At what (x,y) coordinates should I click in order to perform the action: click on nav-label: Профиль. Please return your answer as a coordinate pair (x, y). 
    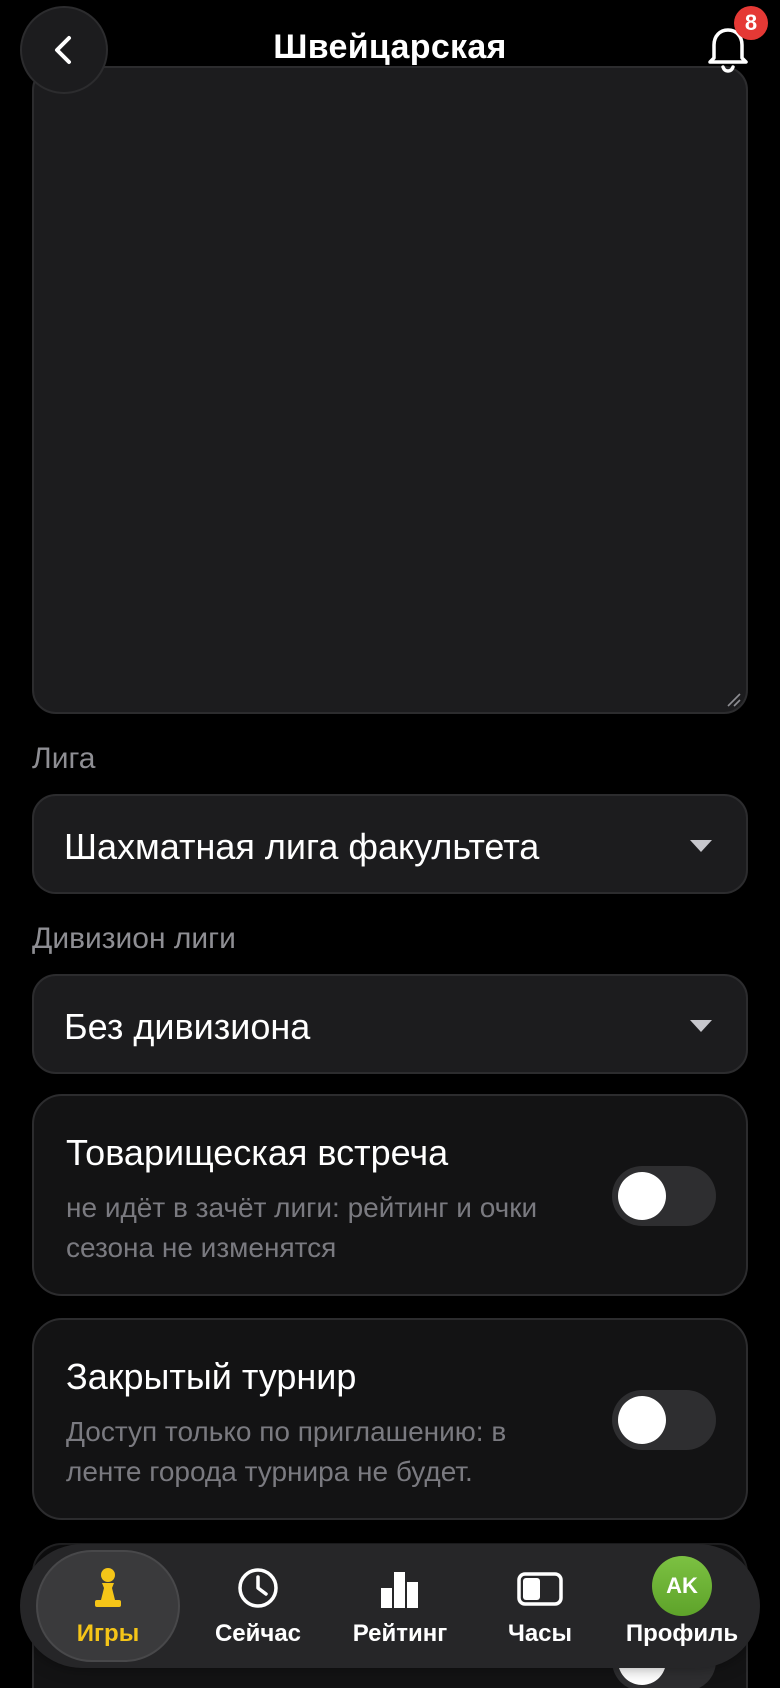
    Looking at the image, I should click on (682, 1633).